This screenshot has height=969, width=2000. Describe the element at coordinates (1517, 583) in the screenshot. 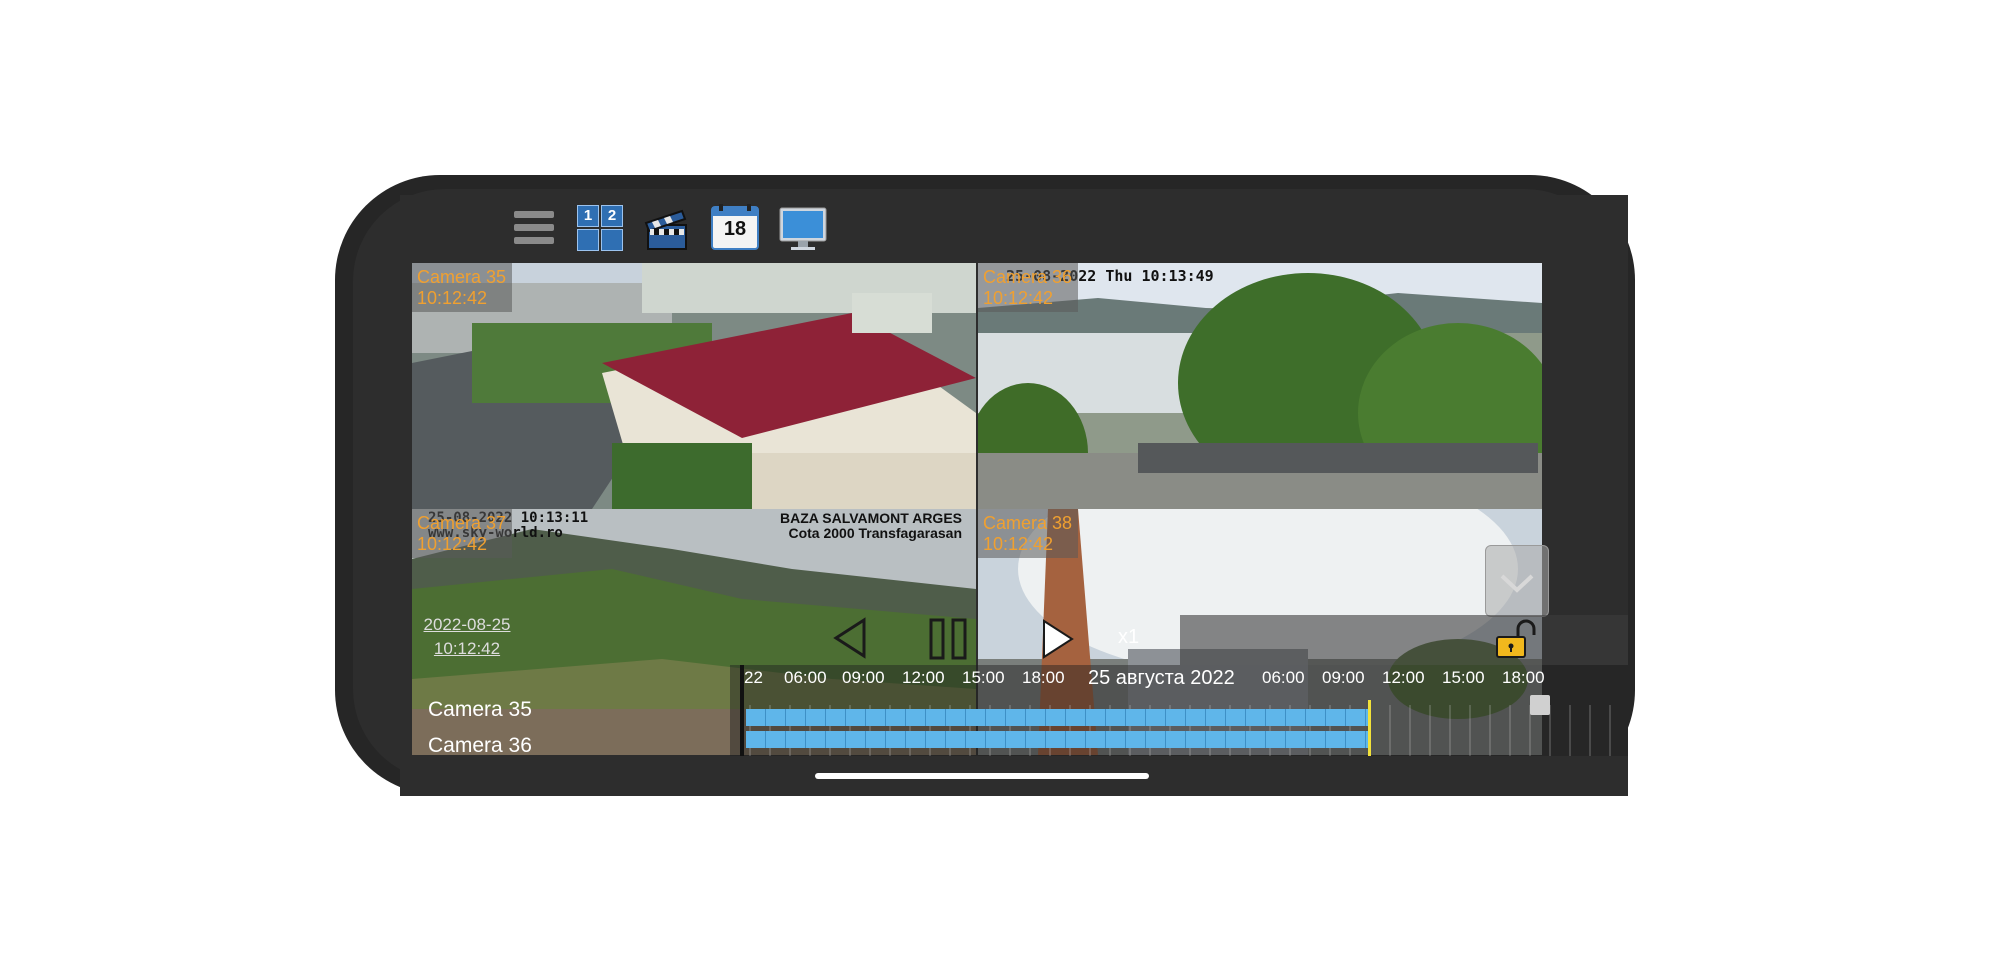

I see `chevron-down-icon` at that location.